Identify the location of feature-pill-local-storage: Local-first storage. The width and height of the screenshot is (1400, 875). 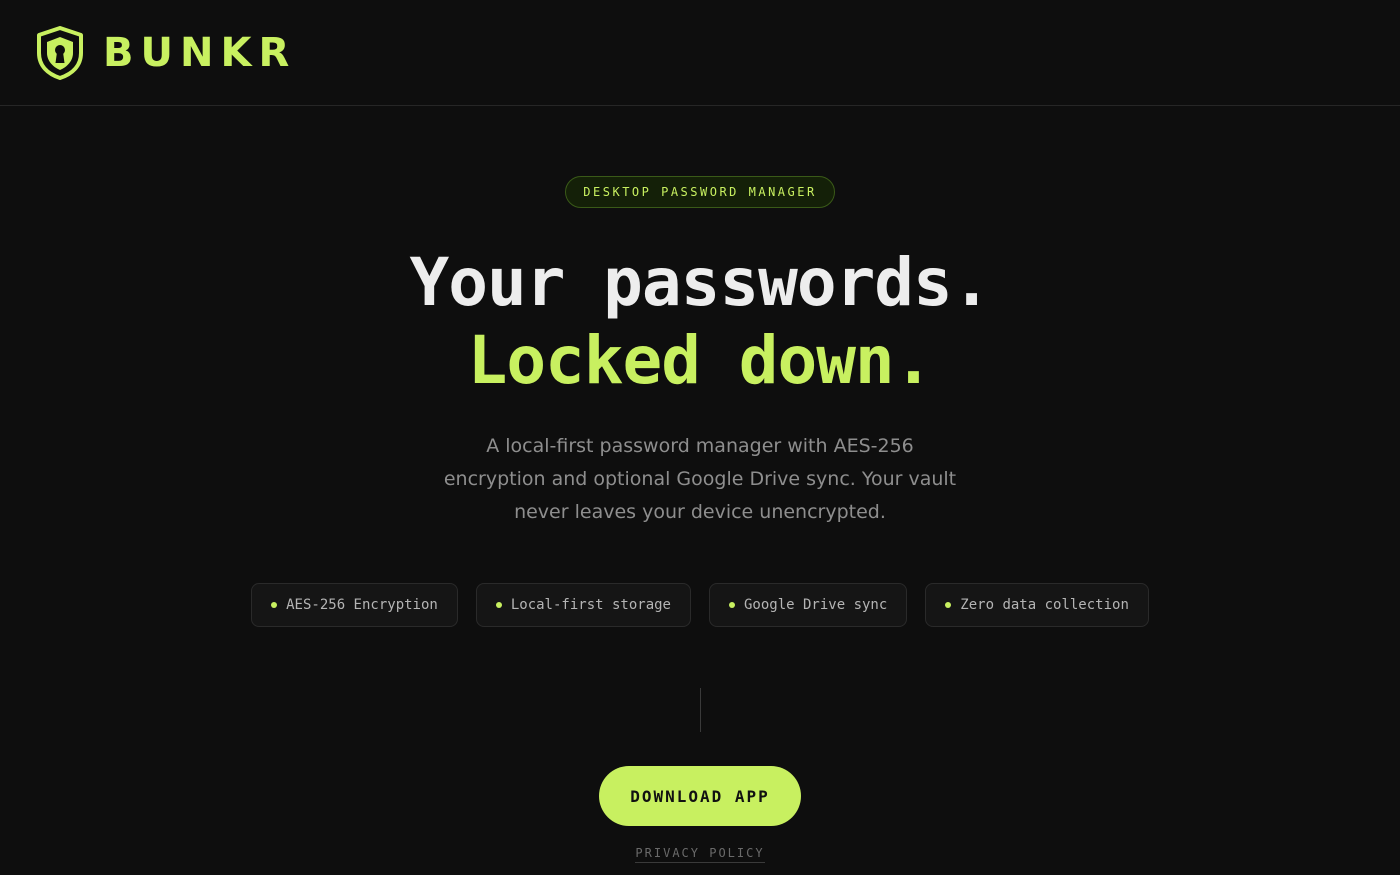
(583, 605).